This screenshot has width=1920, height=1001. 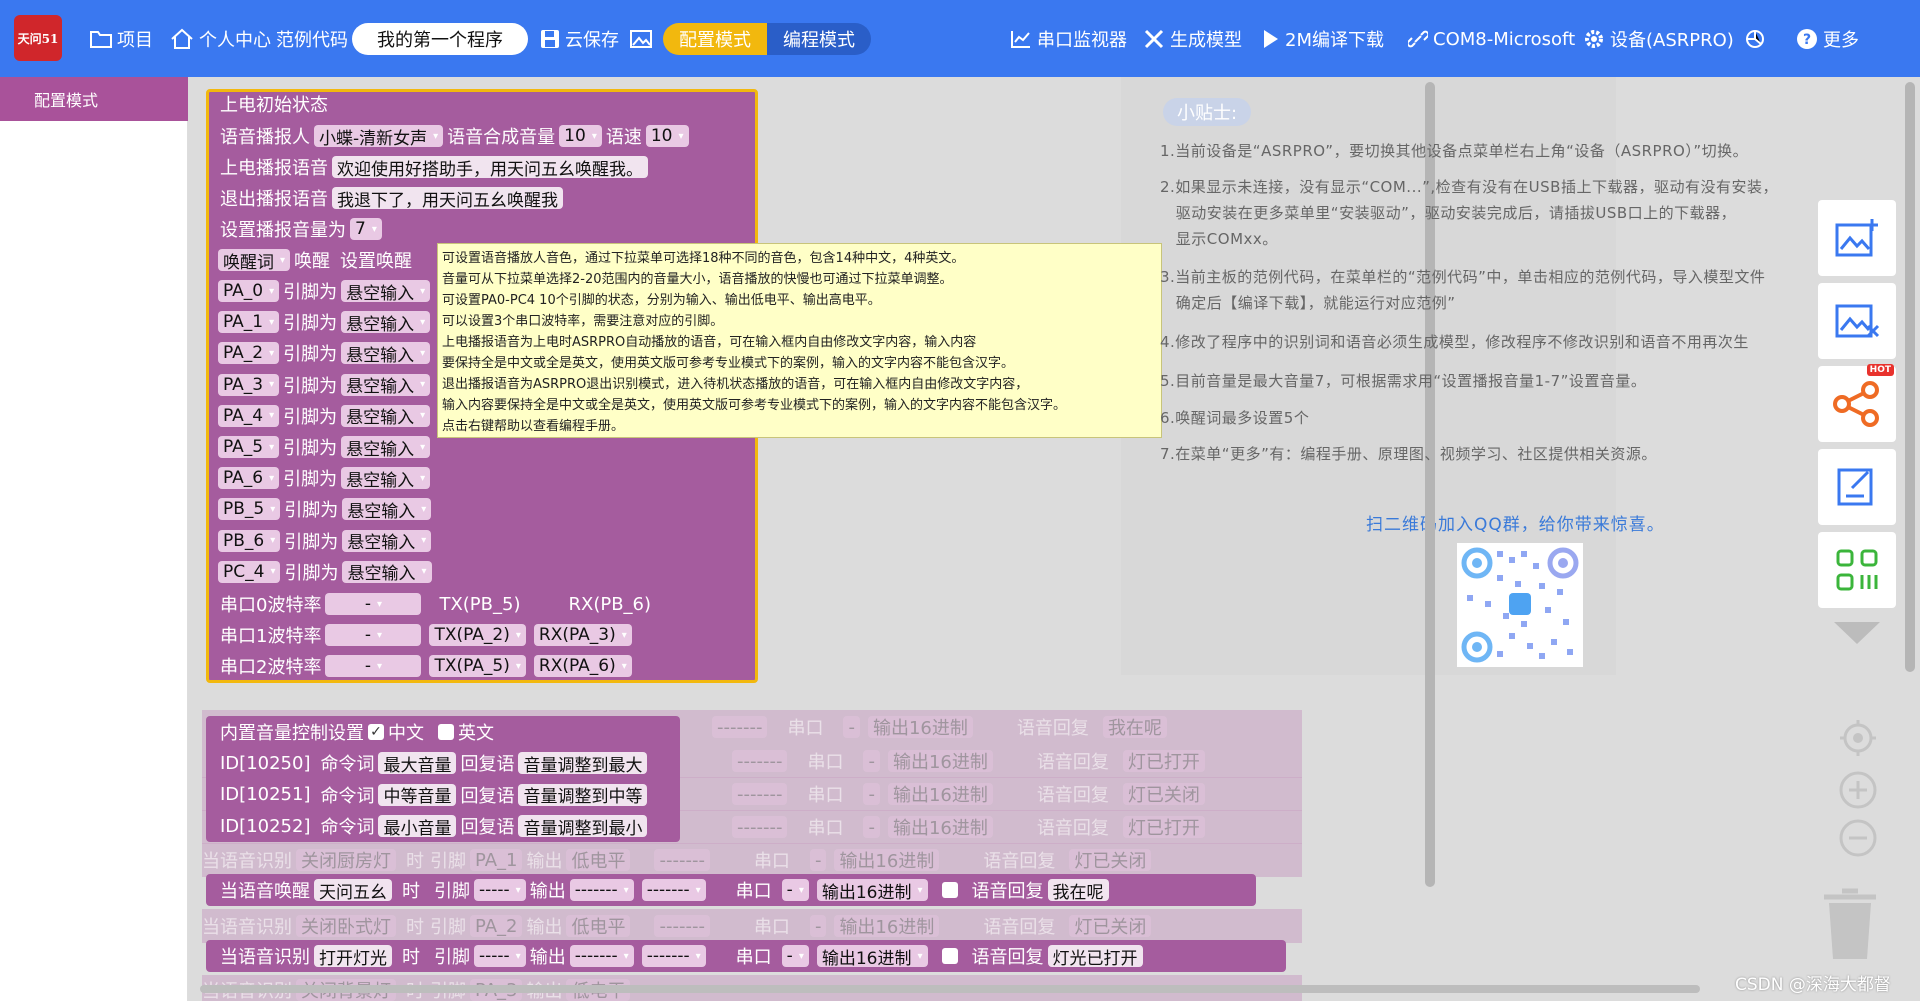 What do you see at coordinates (220, 39) in the screenshot?
I see `personal-center-menu: 个人中心` at bounding box center [220, 39].